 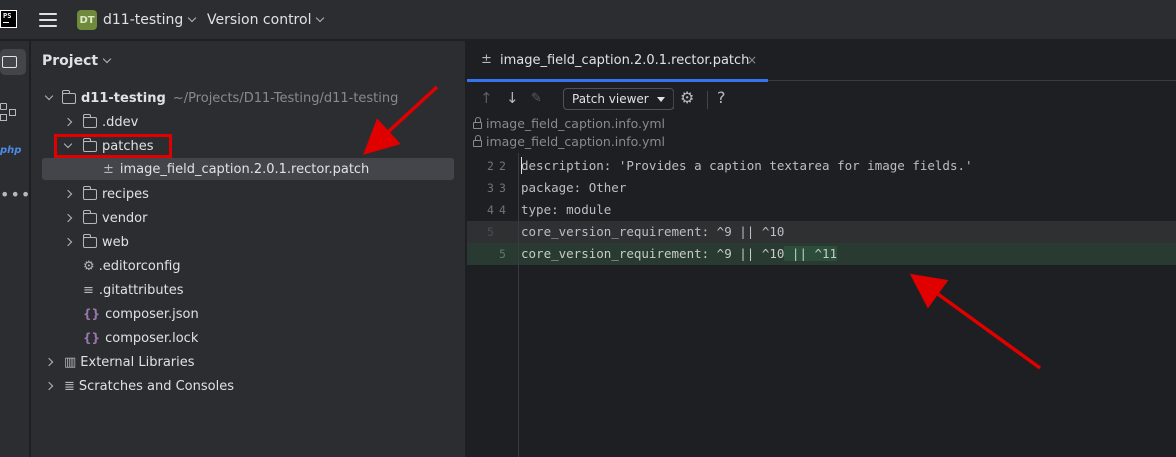 What do you see at coordinates (123, 98) in the screenshot?
I see `root-folder-name: d11-testing` at bounding box center [123, 98].